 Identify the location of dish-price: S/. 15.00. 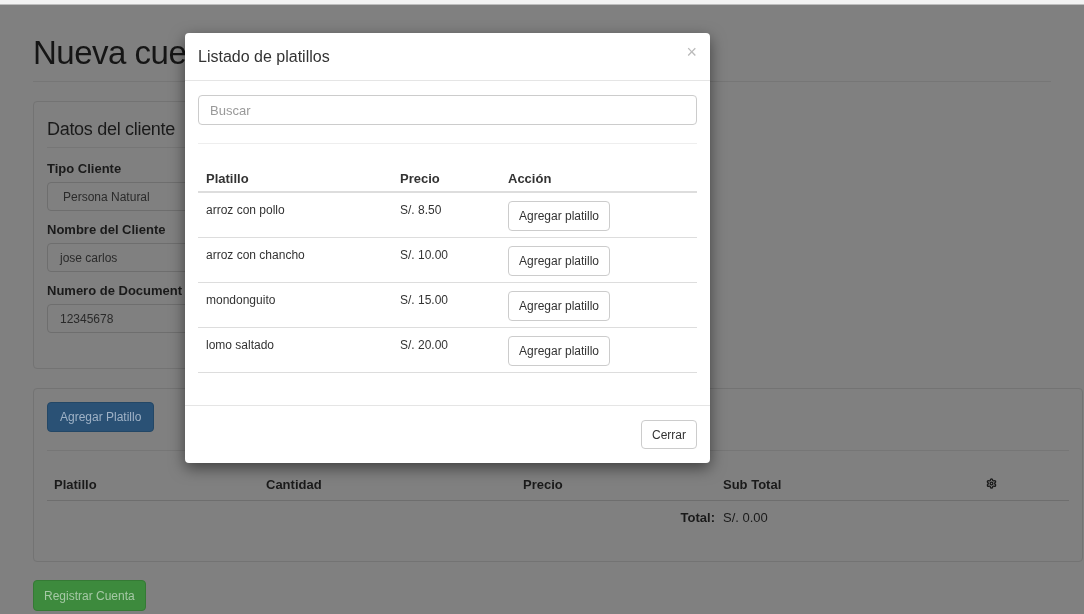
(424, 300).